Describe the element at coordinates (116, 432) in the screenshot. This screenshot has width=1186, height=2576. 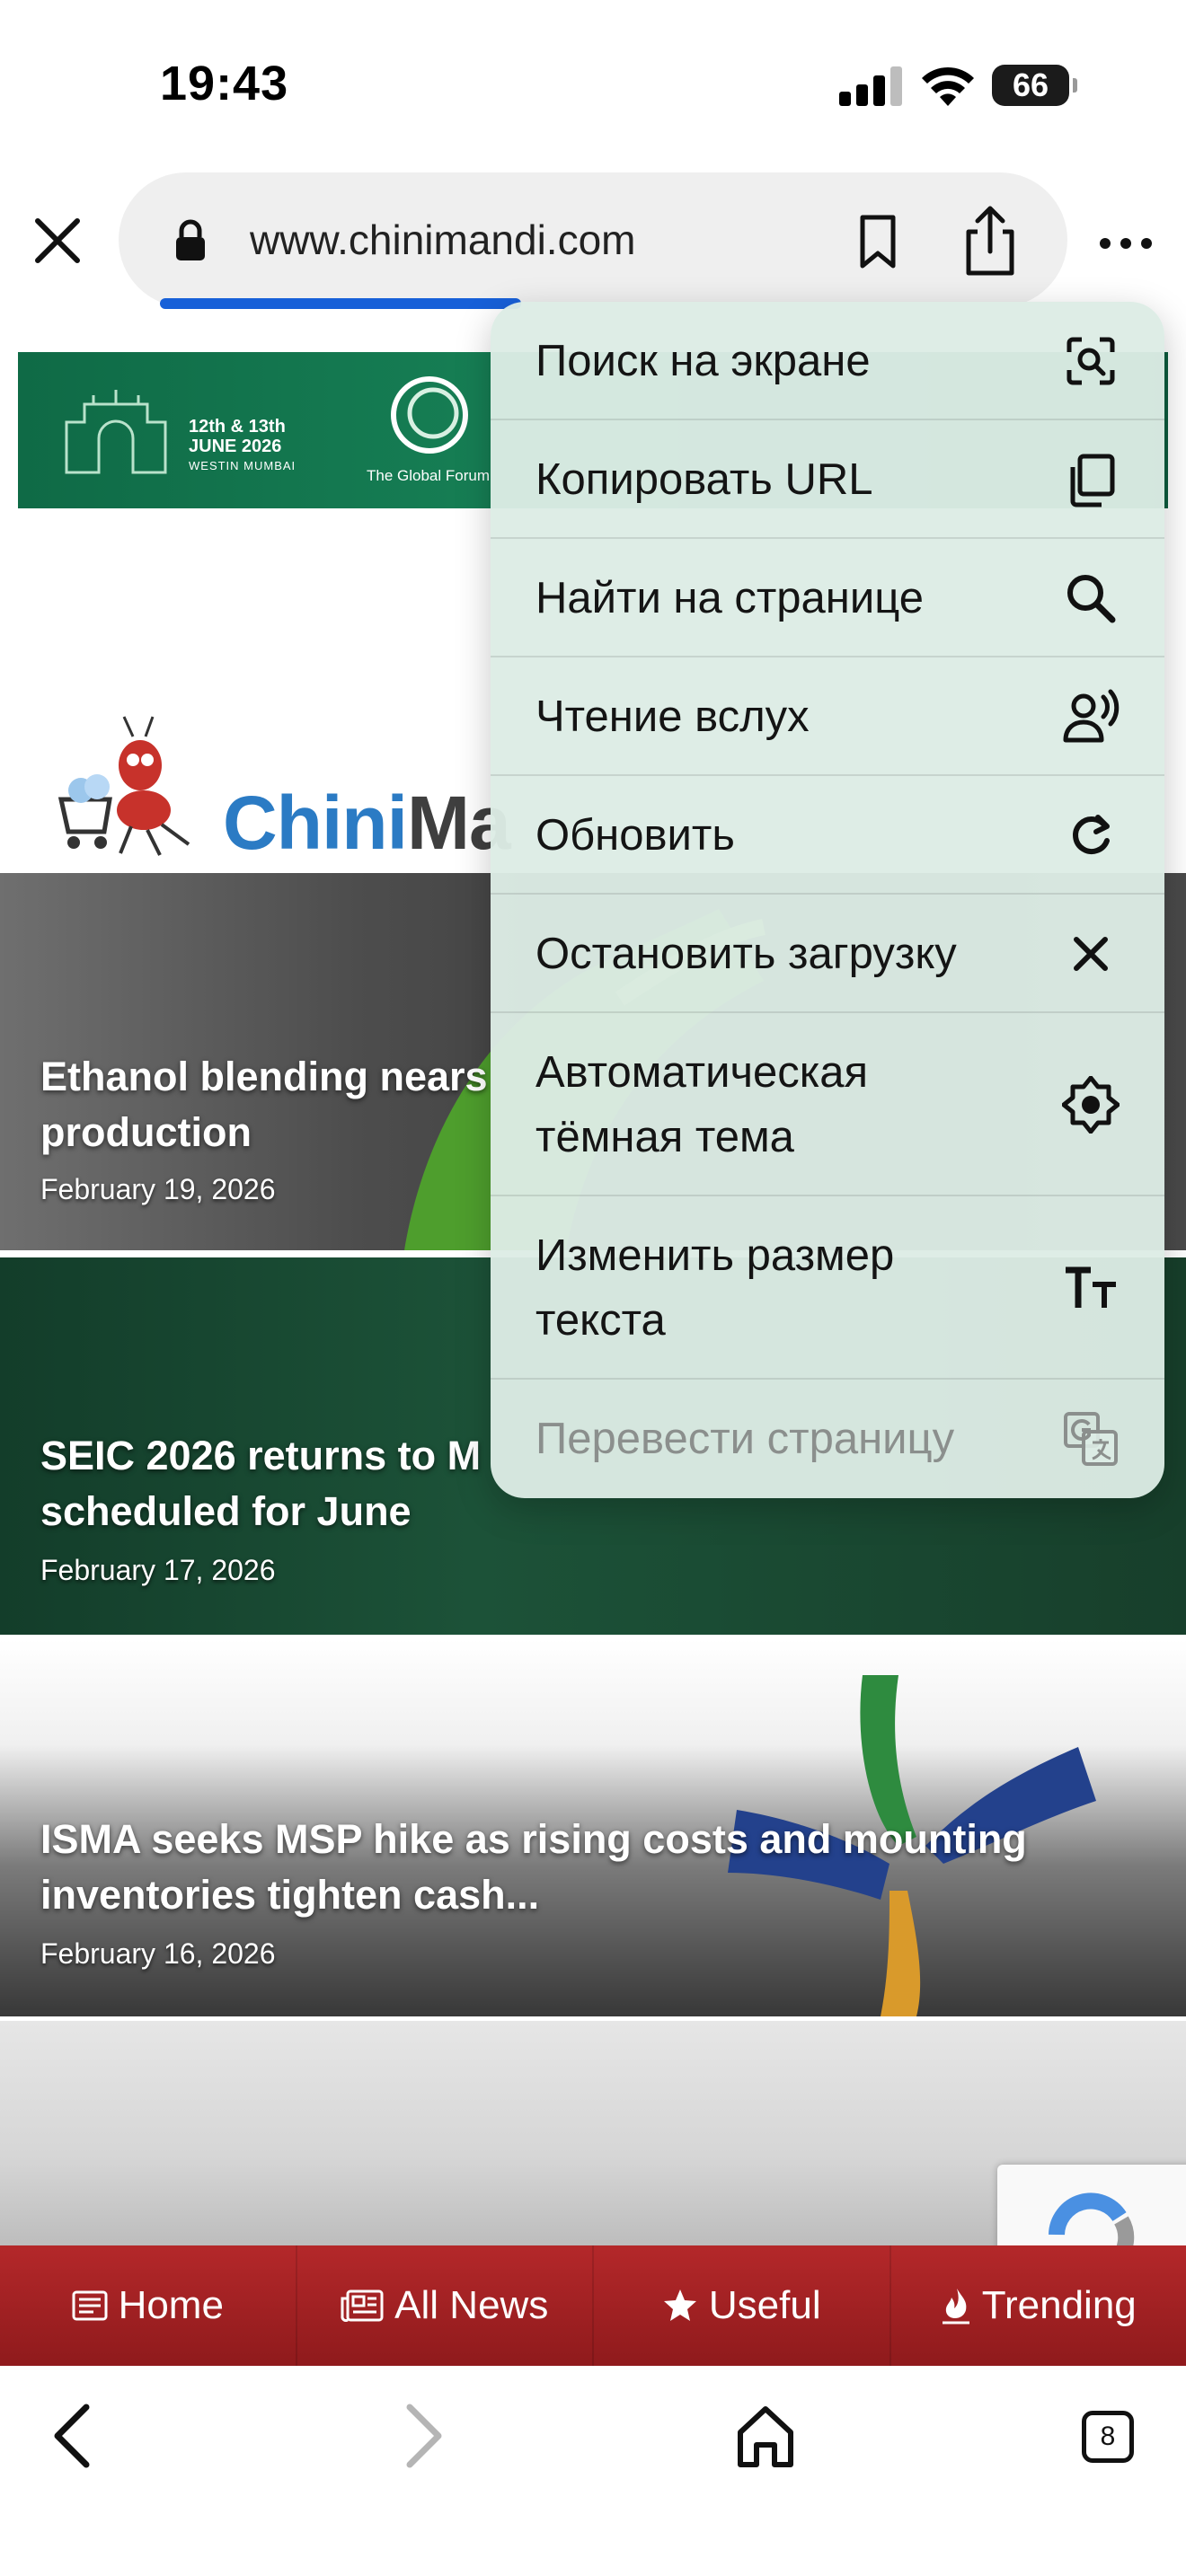
I see `gateway-of-india-icon` at that location.